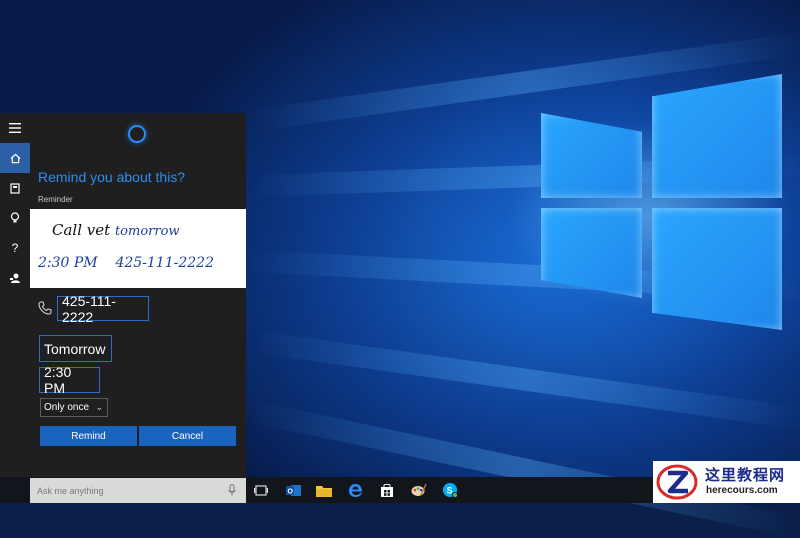 The height and width of the screenshot is (538, 800). What do you see at coordinates (232, 490) in the screenshot?
I see `microphone-icon` at bounding box center [232, 490].